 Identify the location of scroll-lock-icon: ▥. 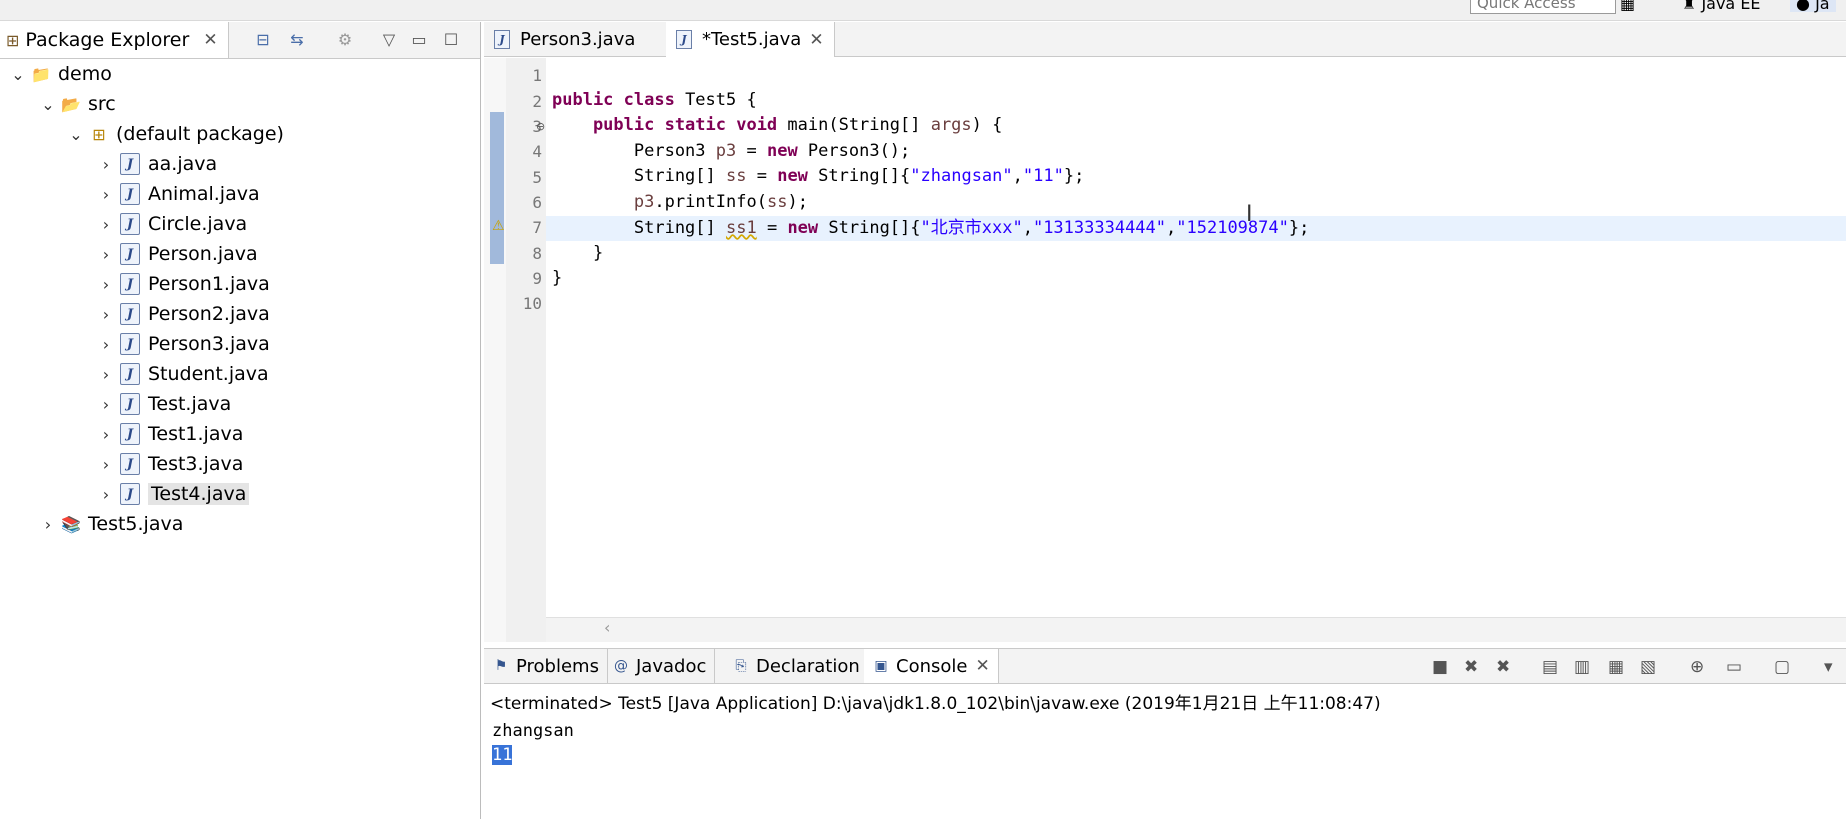
(1582, 667).